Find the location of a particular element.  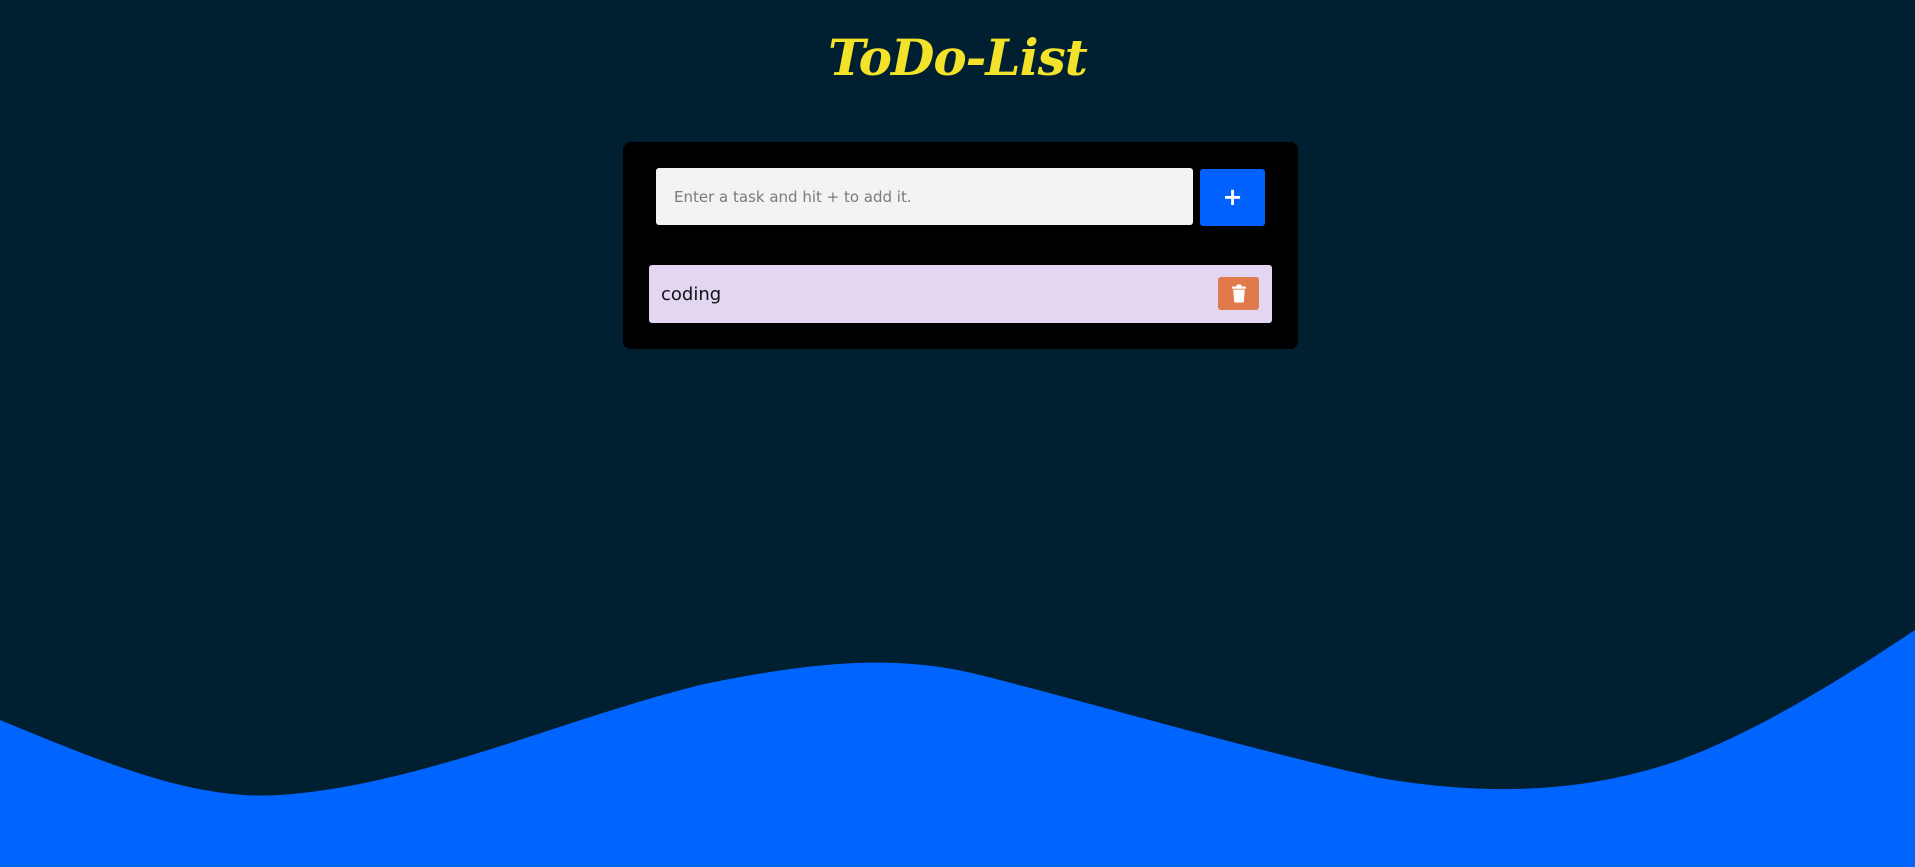

task-list: coding is located at coordinates (960, 294).